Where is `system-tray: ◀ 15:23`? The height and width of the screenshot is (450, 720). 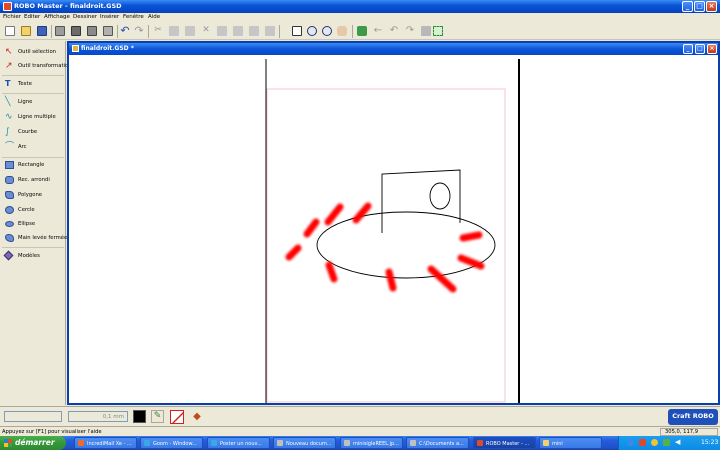
system-tray: ◀ 15:23 is located at coordinates (669, 443).